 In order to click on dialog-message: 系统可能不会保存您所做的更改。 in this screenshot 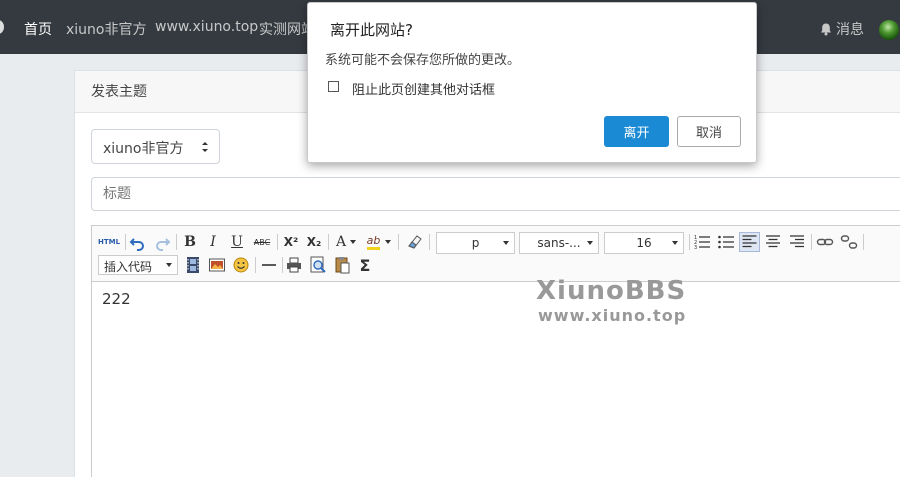, I will do `click(423, 60)`.